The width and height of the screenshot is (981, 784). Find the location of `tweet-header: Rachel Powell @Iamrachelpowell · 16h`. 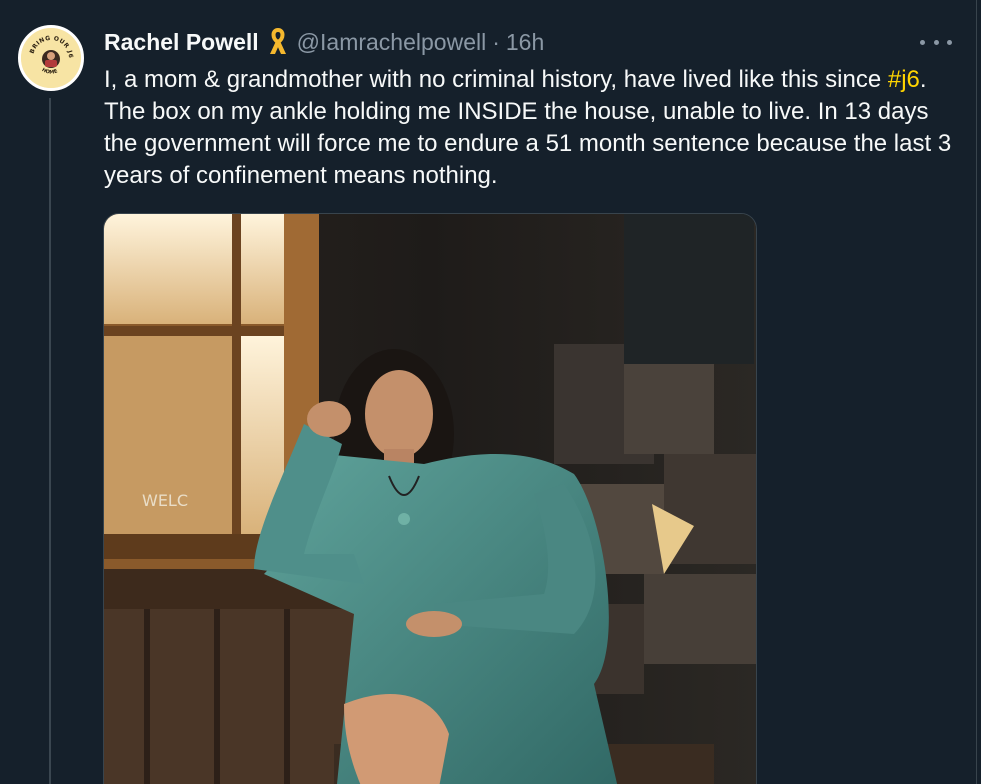

tweet-header: Rachel Powell @Iamrachelpowell · 16h is located at coordinates (324, 42).